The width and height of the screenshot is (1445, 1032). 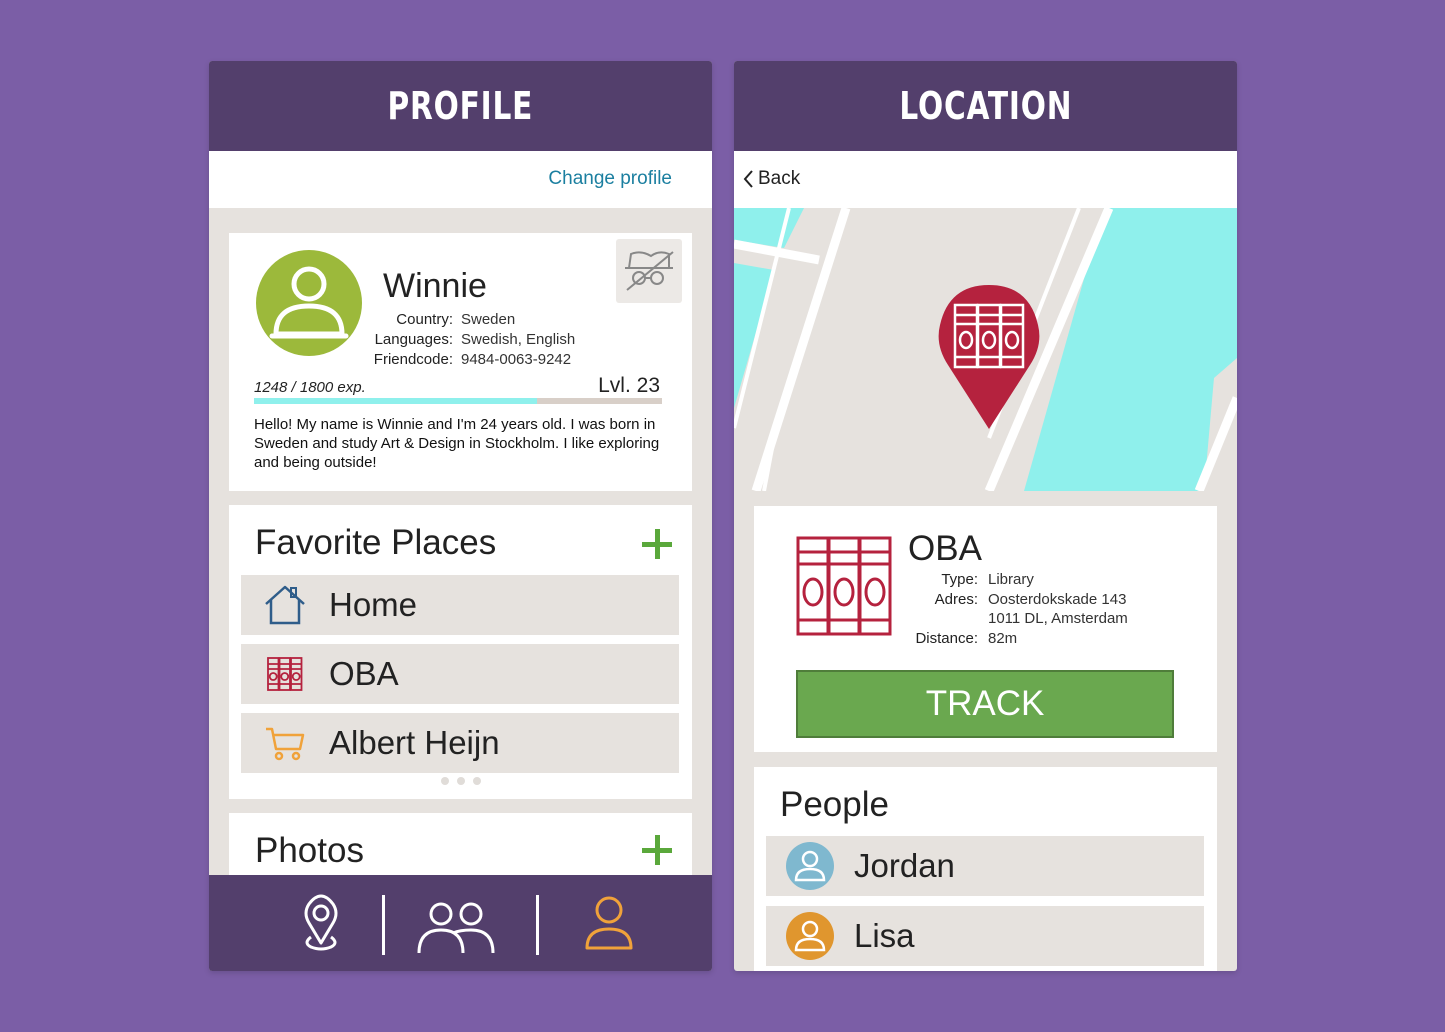 I want to click on friendcode-value: 9484-0063-9242, so click(x=516, y=359).